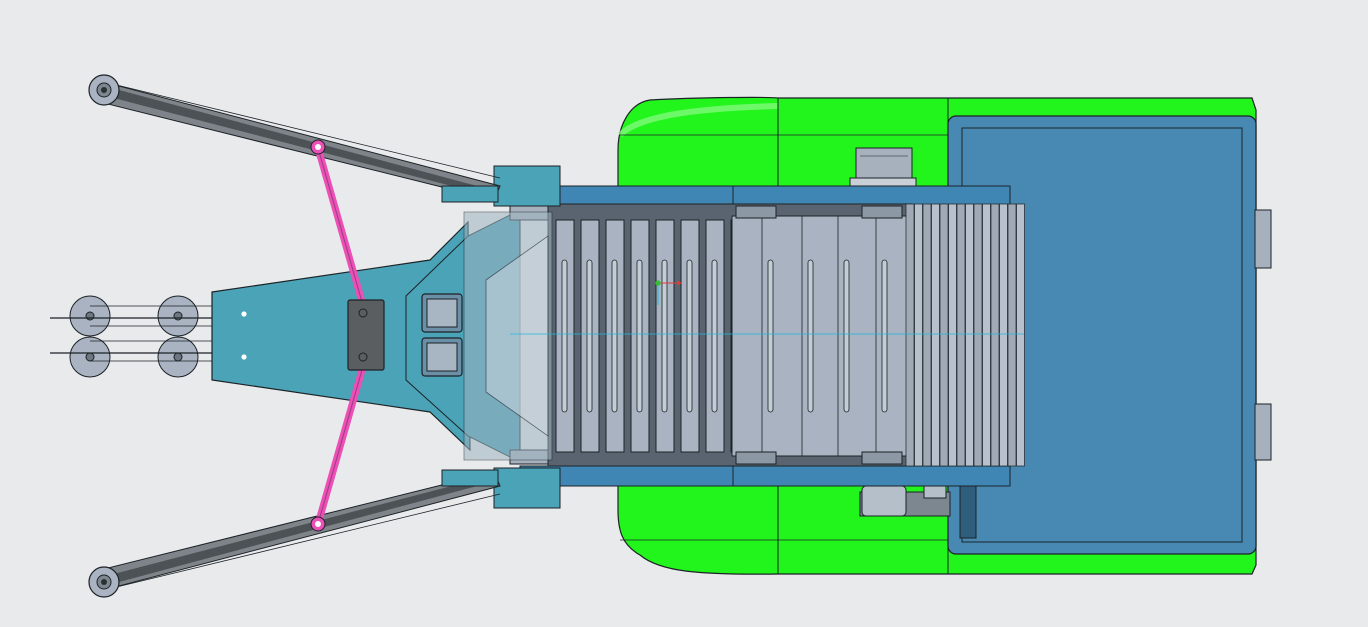 This screenshot has height=627, width=1368. Describe the element at coordinates (905, 501) in the screenshot. I see `lower-linkage` at that location.